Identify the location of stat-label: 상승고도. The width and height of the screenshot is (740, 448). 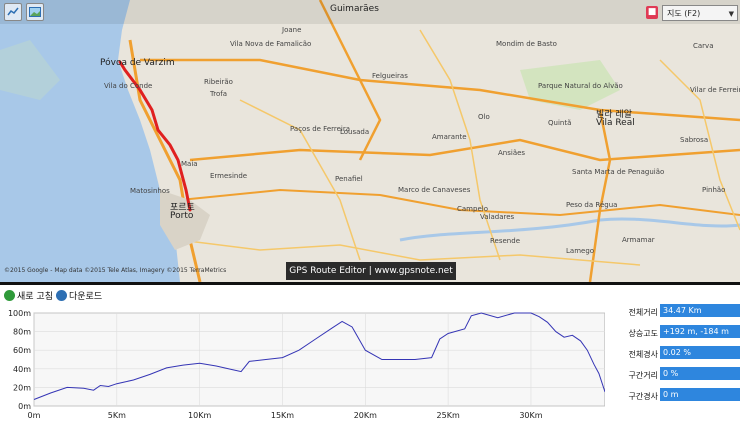
(643, 333).